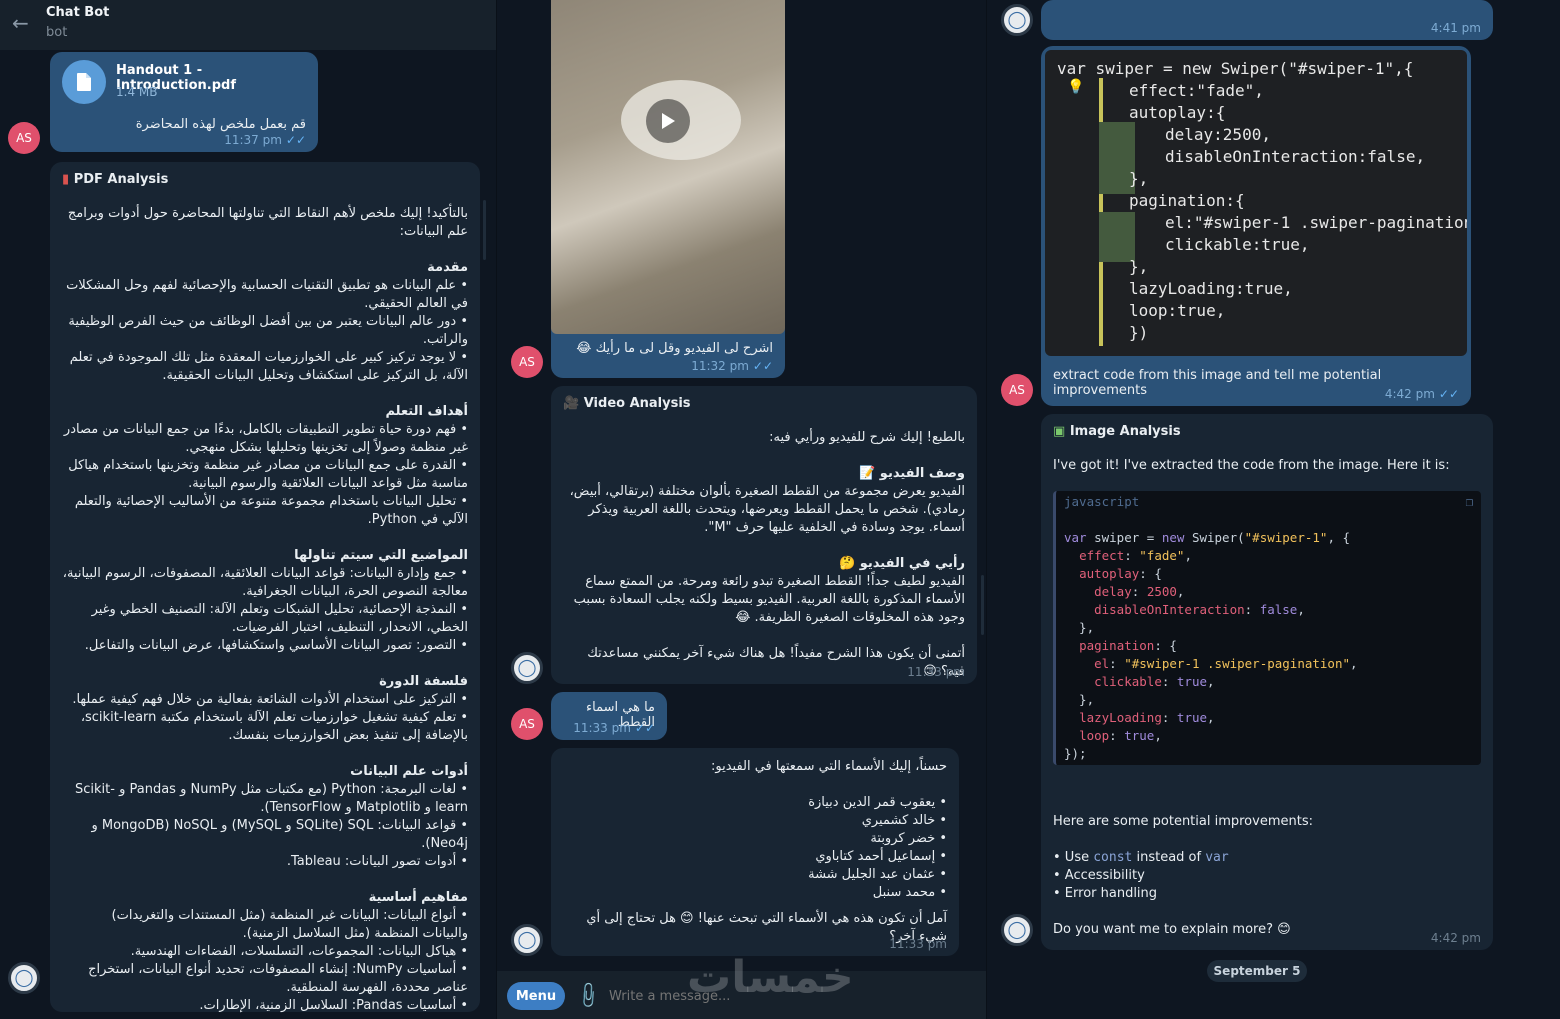 The height and width of the screenshot is (1019, 1560). What do you see at coordinates (668, 121) in the screenshot?
I see `play-icon` at bounding box center [668, 121].